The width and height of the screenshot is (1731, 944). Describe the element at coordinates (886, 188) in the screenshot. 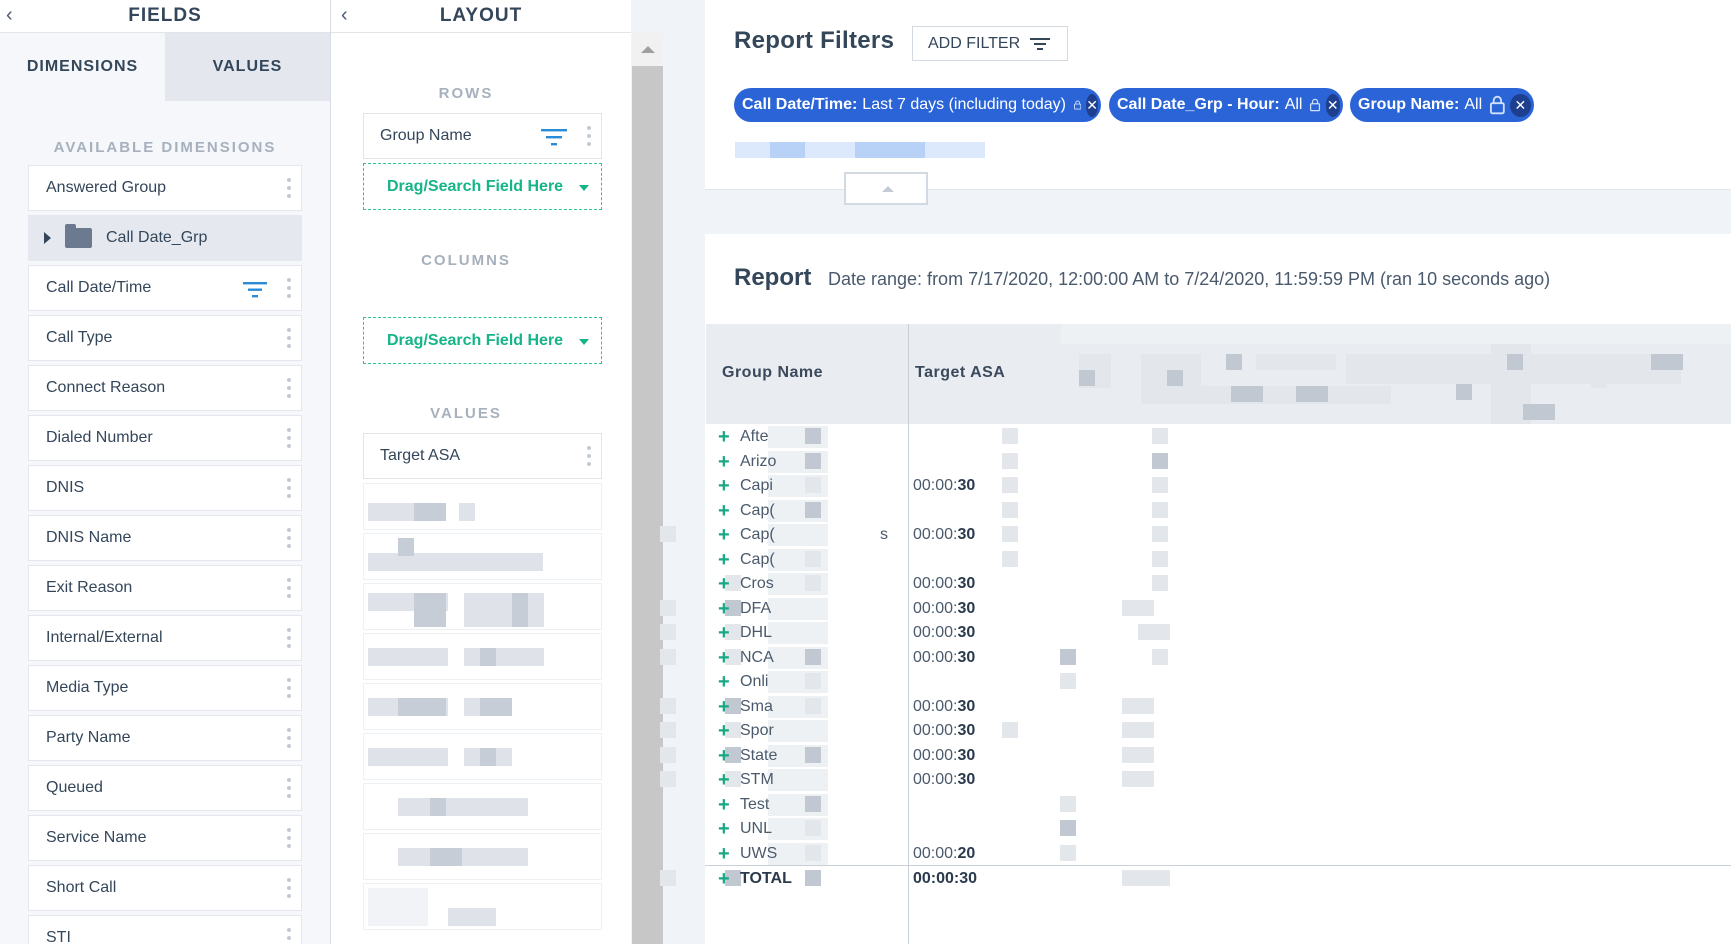

I see `collapse-filters-button` at that location.